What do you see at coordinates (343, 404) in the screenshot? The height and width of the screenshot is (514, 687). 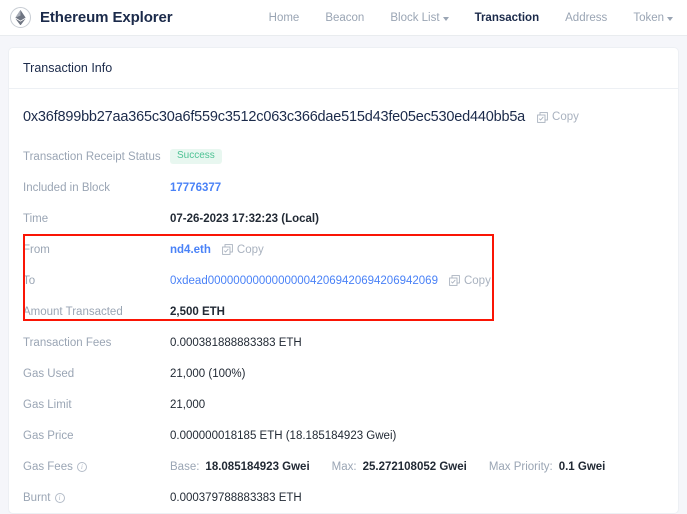 I see `row-gas-limit: Gas Limit 21,000` at bounding box center [343, 404].